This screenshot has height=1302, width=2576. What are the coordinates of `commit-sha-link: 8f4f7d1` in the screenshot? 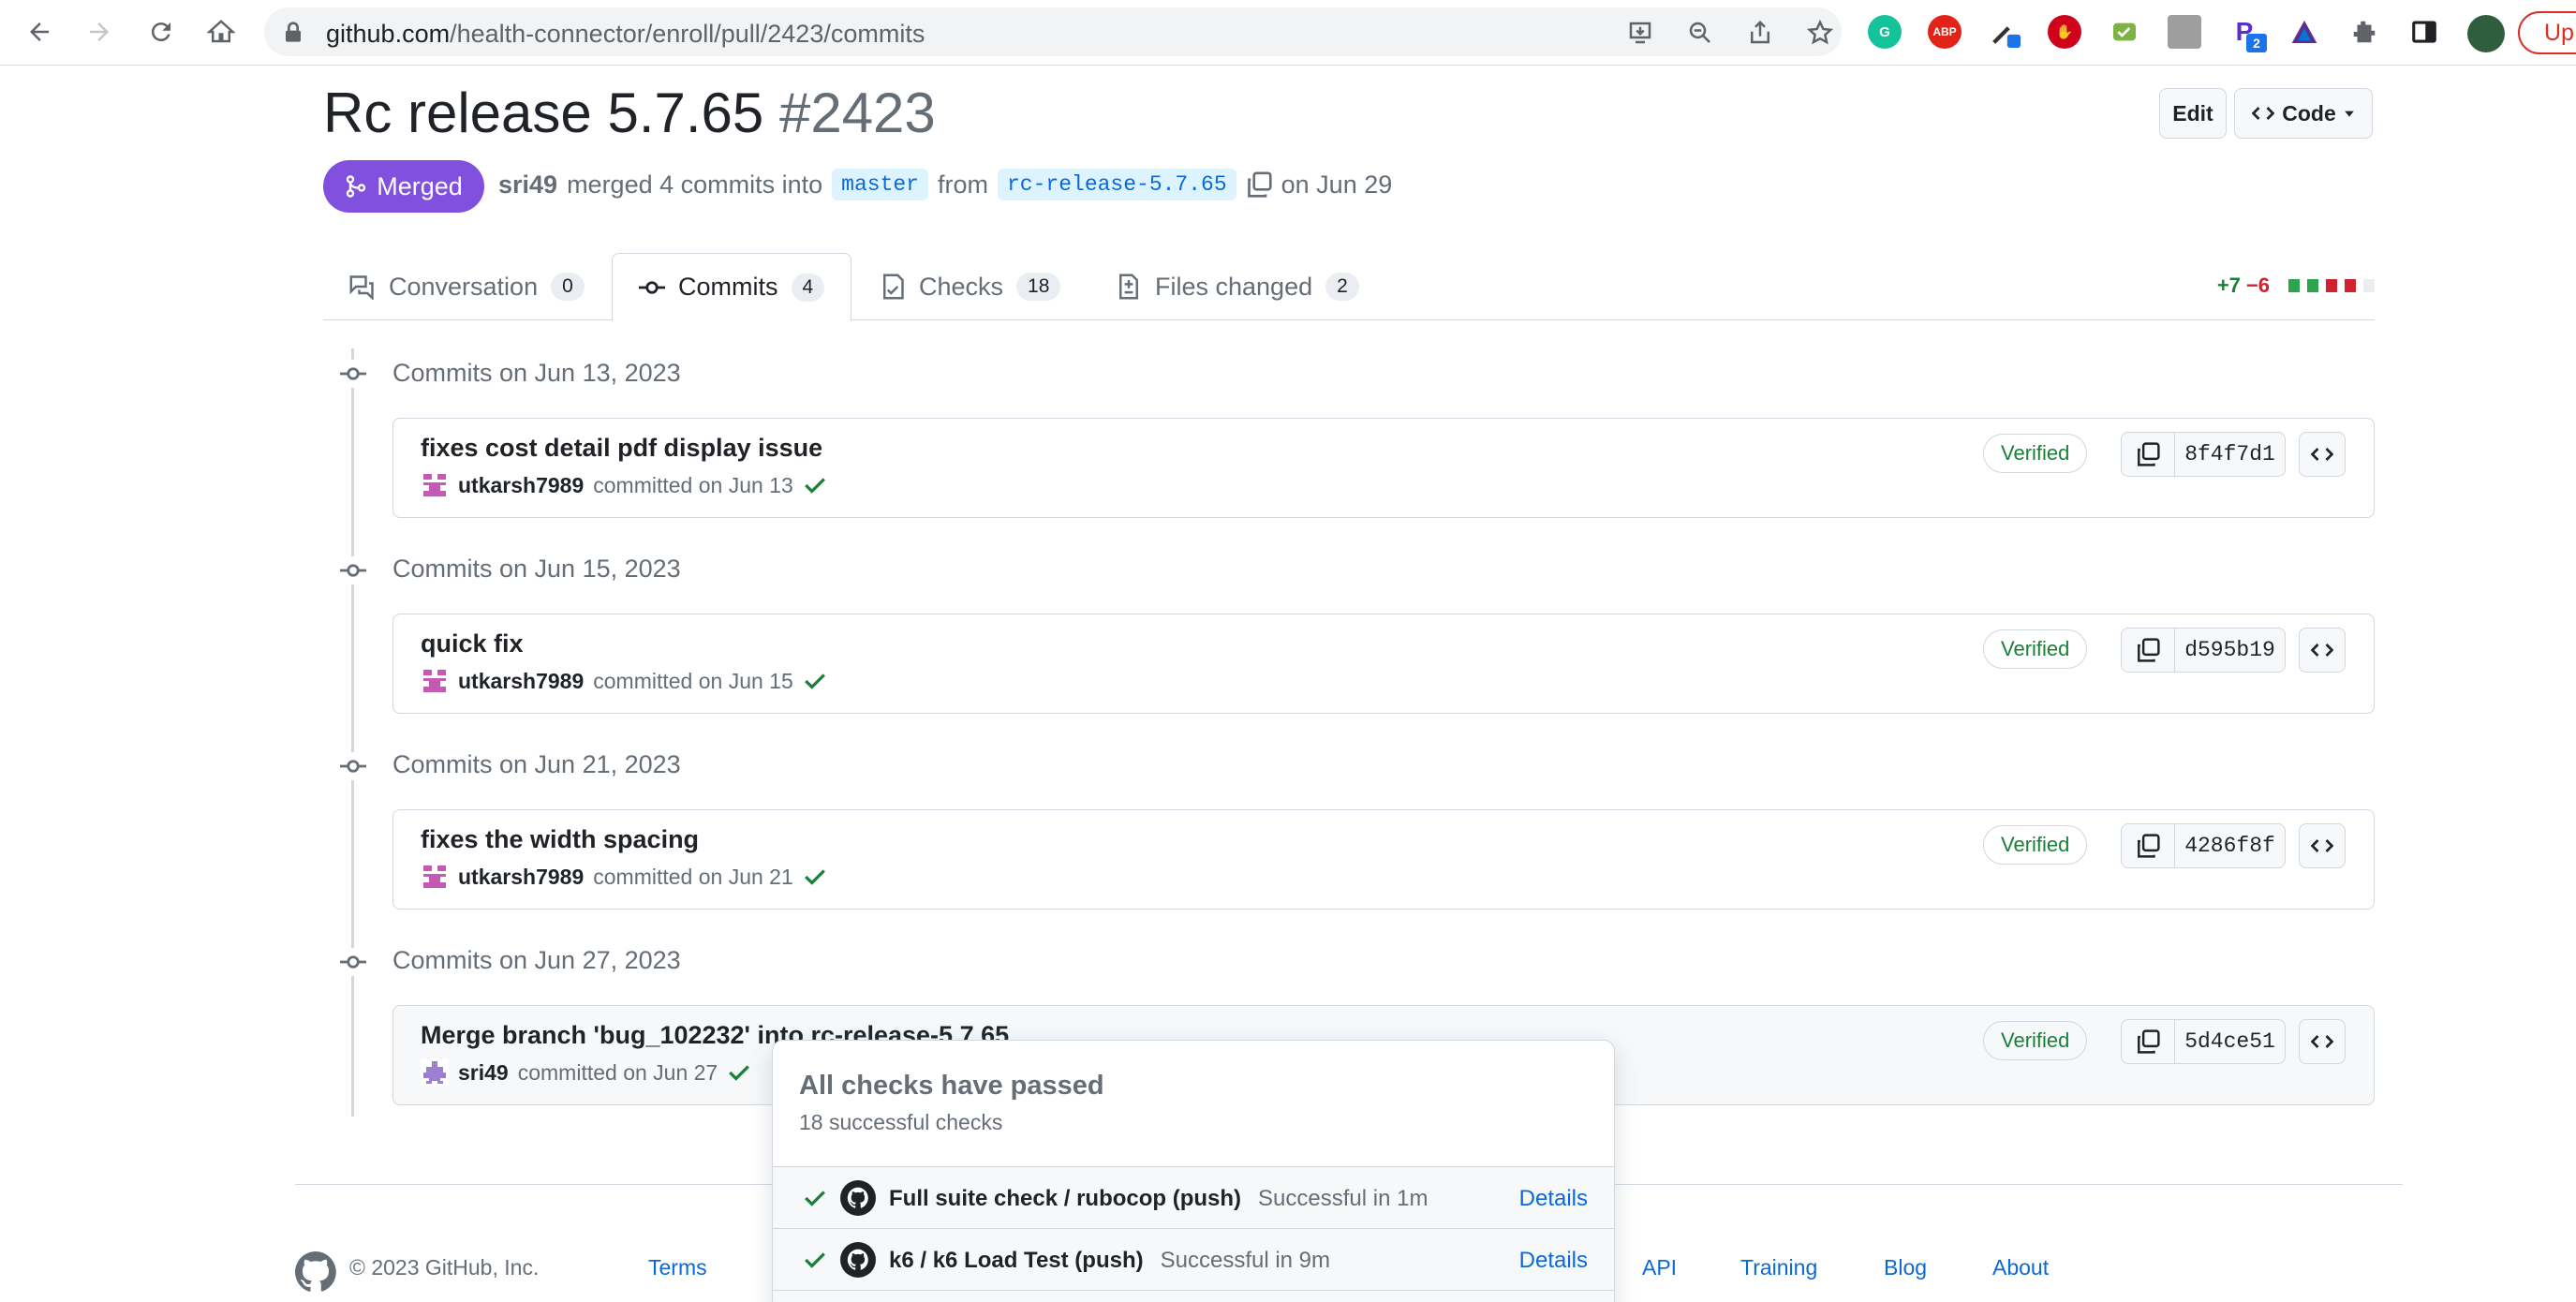 It's located at (2230, 454).